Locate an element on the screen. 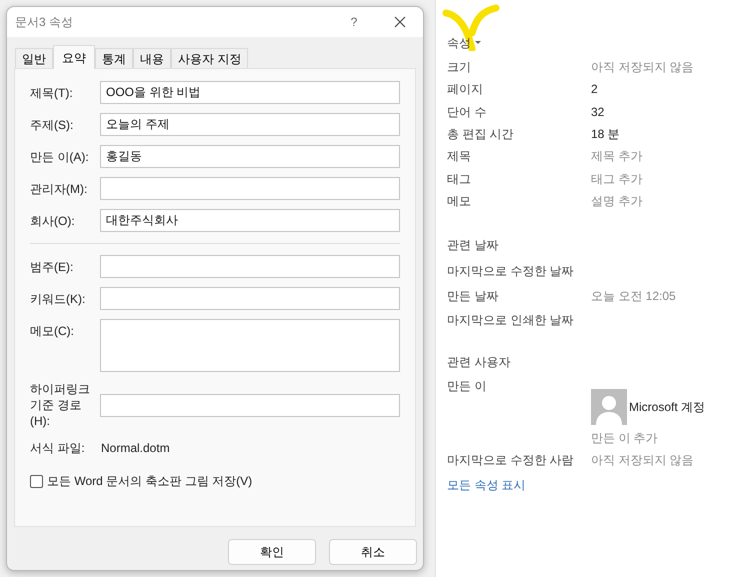 Image resolution: width=741 pixels, height=577 pixels. field-label: 메모(C): is located at coordinates (52, 331).